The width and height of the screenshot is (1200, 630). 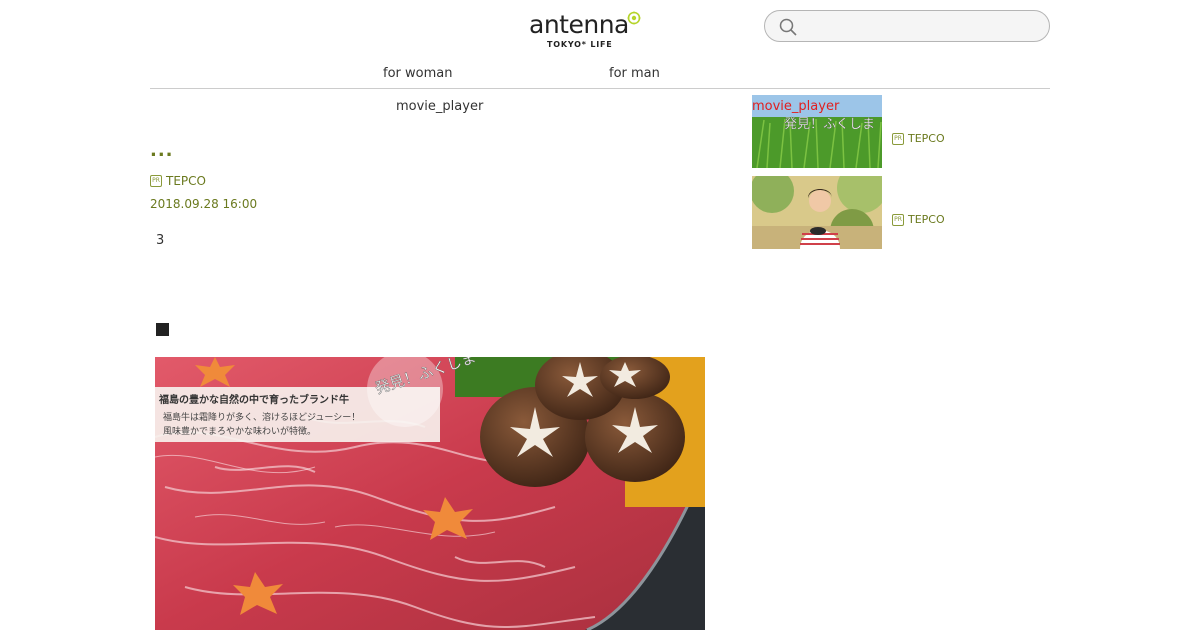 I want to click on publish-date: 2018.09.28 16:00, so click(x=204, y=204).